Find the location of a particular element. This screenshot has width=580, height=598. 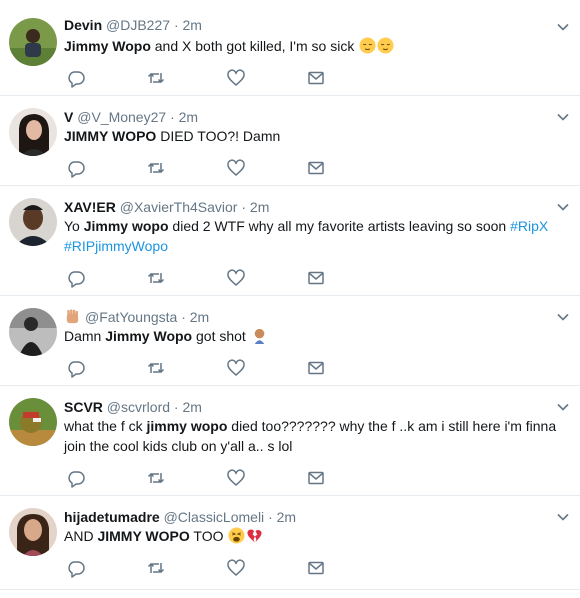

tweet-text: Damn Jimmy Wopo got shot is located at coordinates (314, 336).